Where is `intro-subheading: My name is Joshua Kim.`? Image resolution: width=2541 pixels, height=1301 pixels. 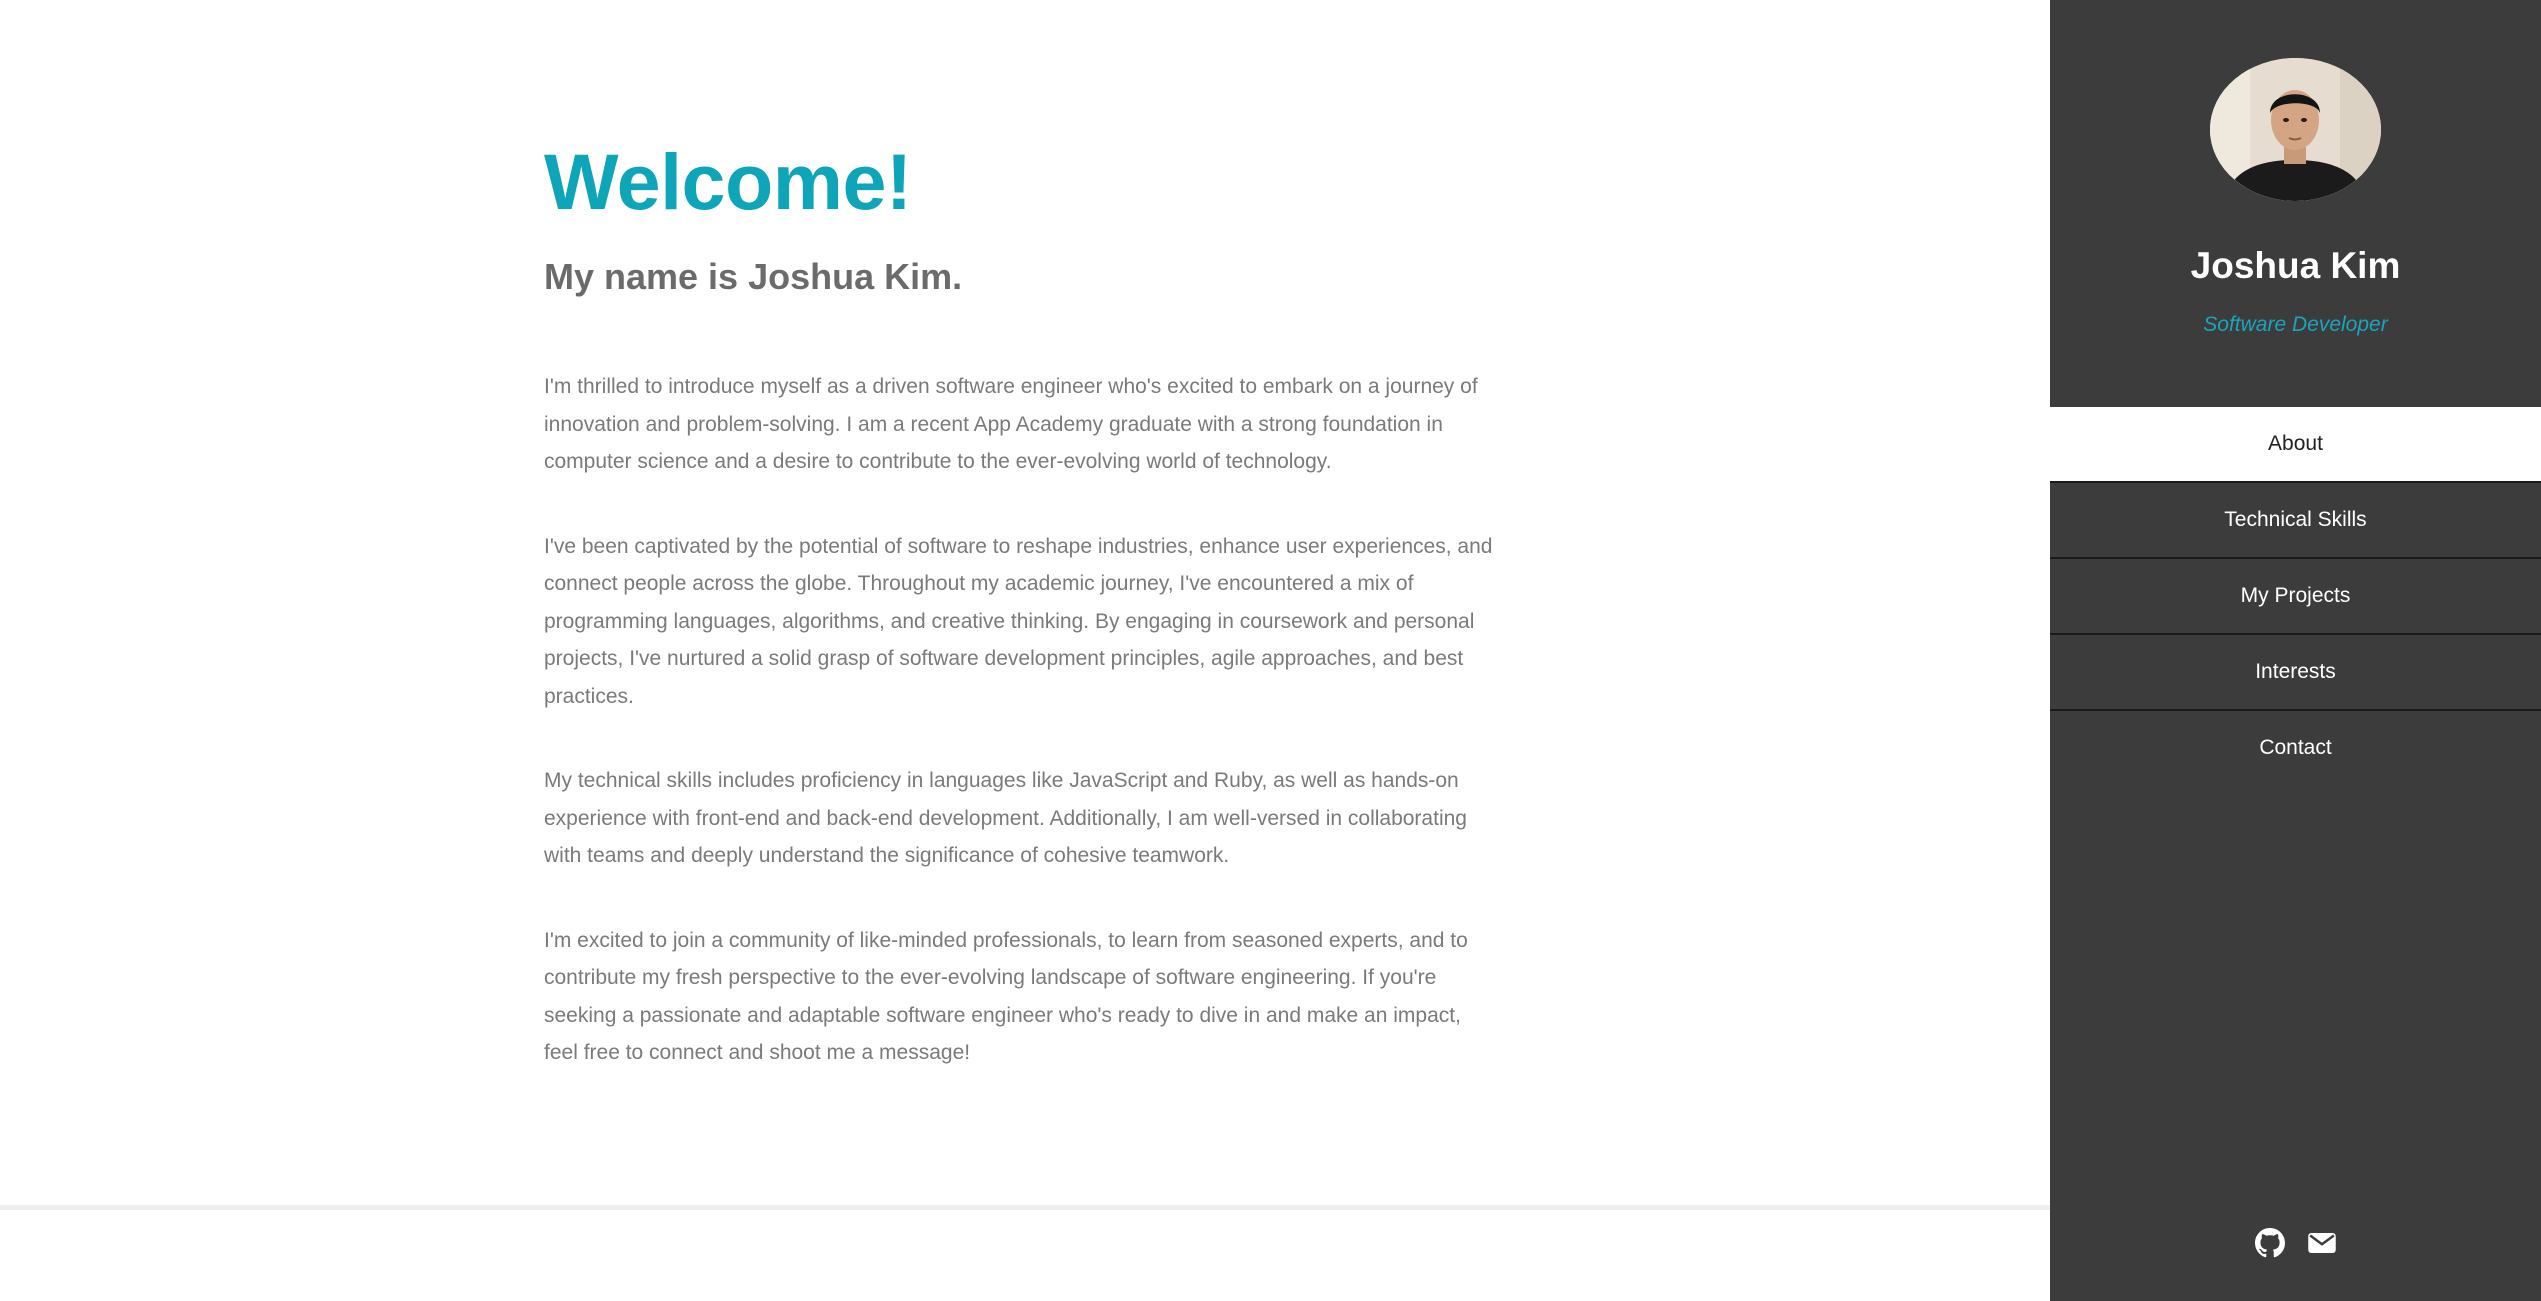 intro-subheading: My name is Joshua Kim. is located at coordinates (753, 276).